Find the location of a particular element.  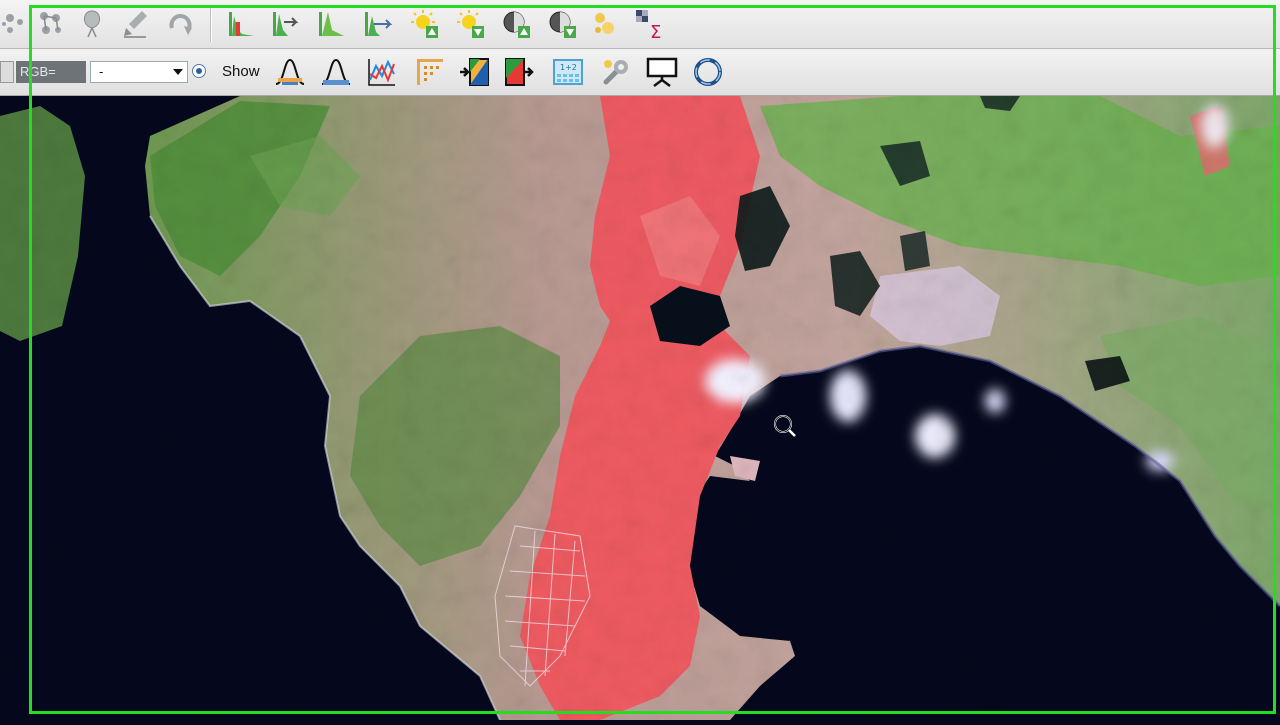

spectral-plot-icon is located at coordinates (382, 72).